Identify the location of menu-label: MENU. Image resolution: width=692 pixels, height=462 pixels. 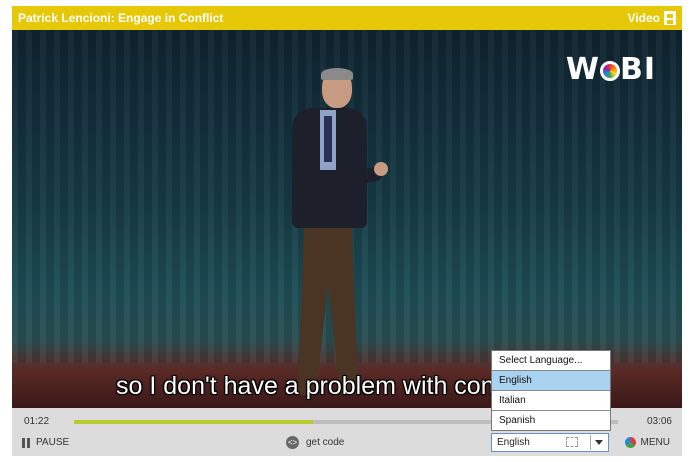
(655, 442).